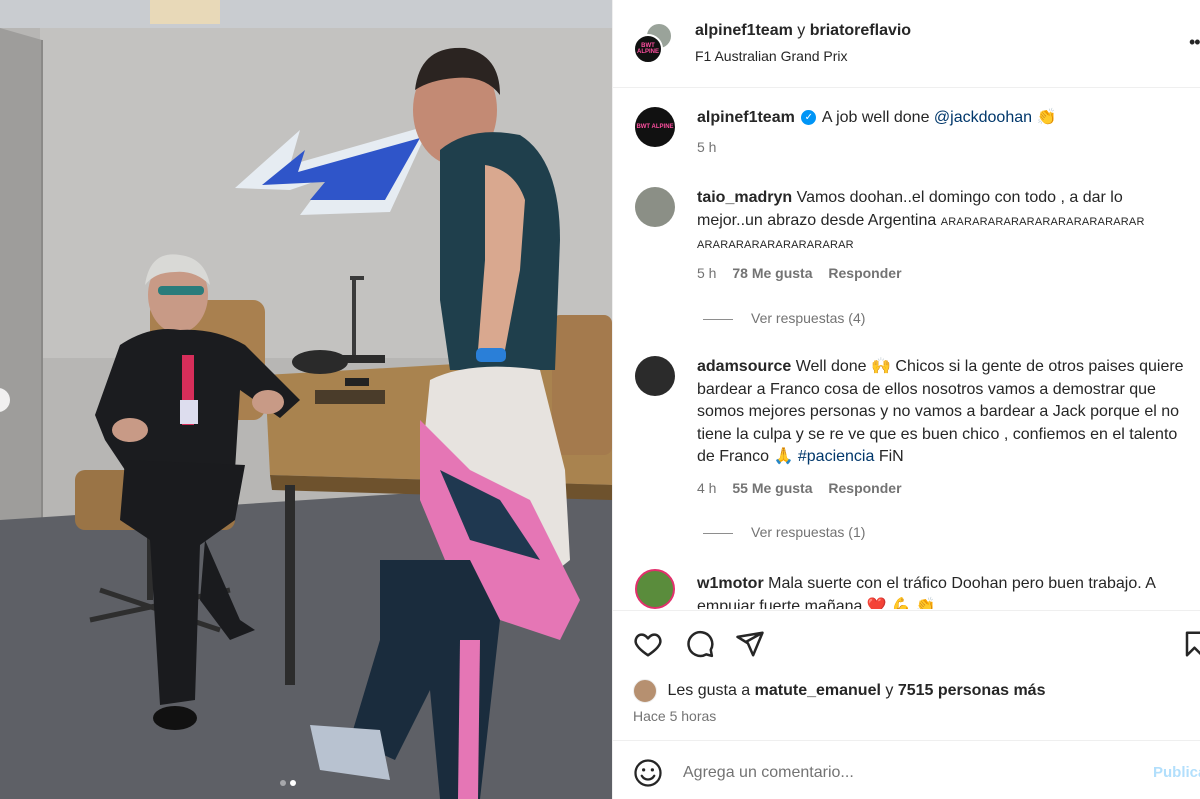  I want to click on post-comment-button: Publicar, so click(1176, 772).